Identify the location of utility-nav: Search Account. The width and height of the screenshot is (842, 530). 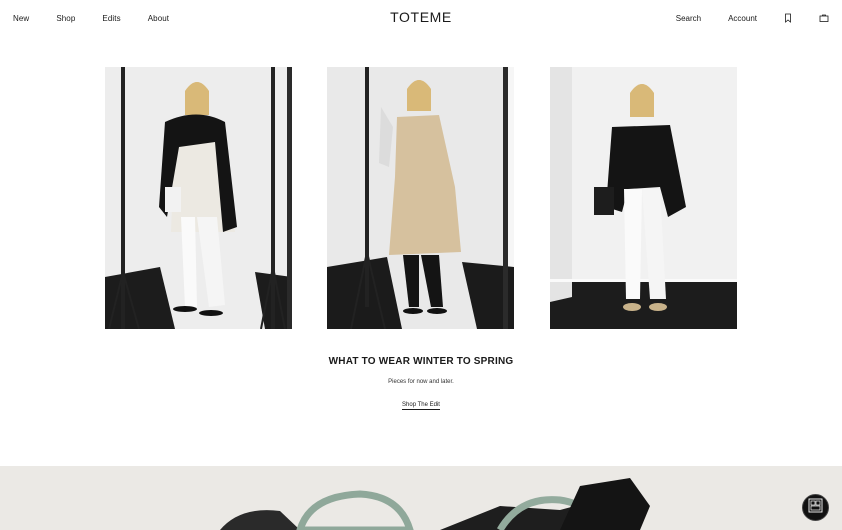
(752, 18).